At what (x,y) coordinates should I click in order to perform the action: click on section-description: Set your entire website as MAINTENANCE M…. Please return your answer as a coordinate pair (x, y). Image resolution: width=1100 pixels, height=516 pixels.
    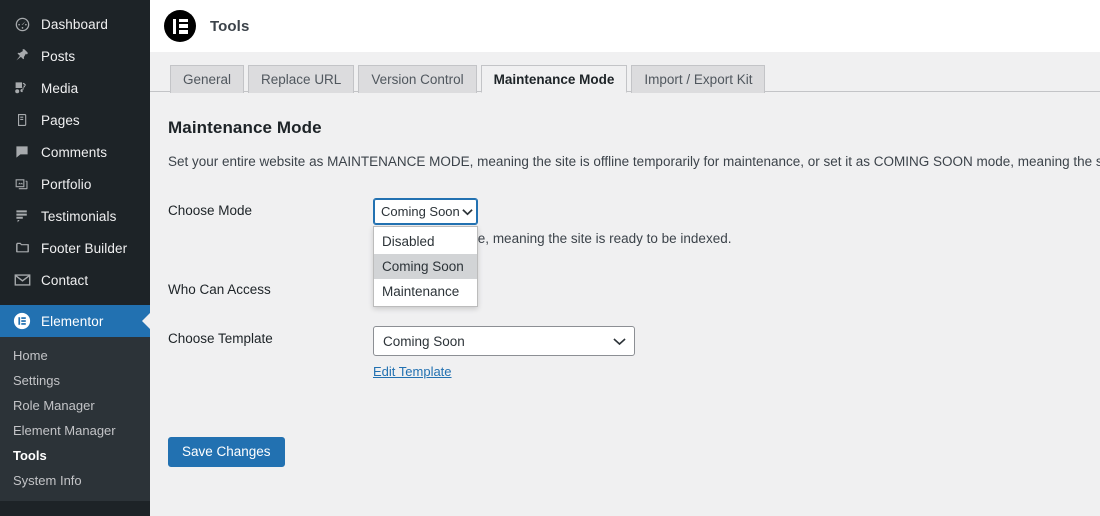
    Looking at the image, I should click on (634, 161).